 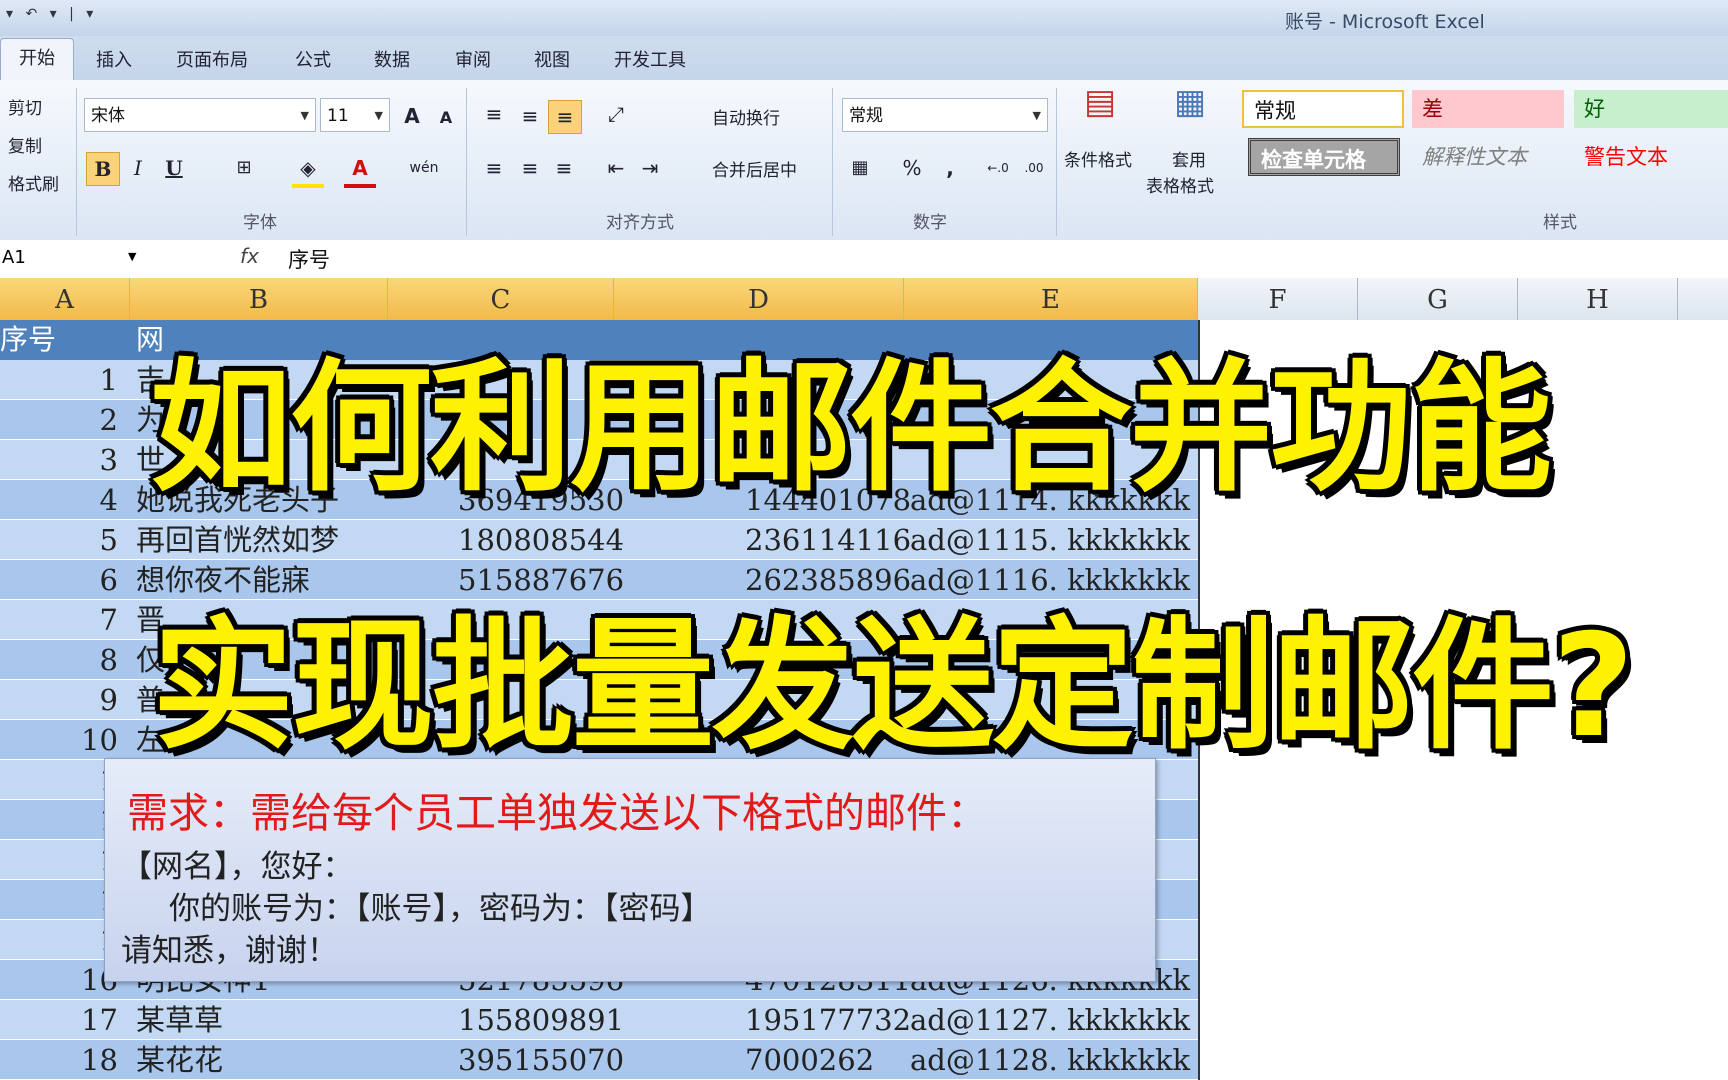 What do you see at coordinates (200, 115) in the screenshot?
I see `font-name-combo: 宋体 ▼` at bounding box center [200, 115].